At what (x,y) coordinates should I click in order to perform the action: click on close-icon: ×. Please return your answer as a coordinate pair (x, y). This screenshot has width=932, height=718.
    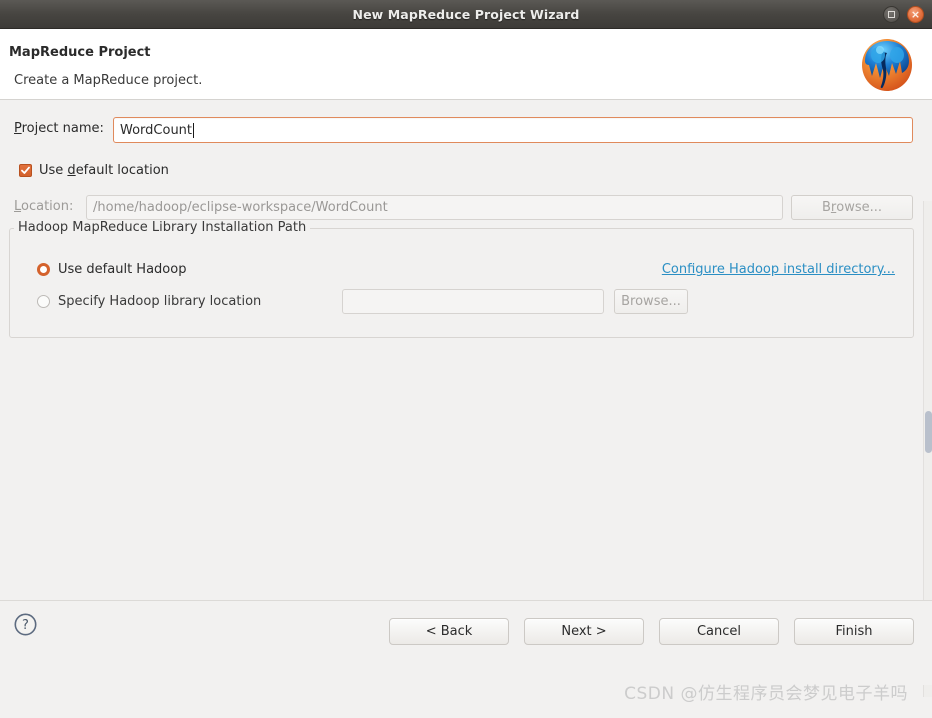
    Looking at the image, I should click on (915, 14).